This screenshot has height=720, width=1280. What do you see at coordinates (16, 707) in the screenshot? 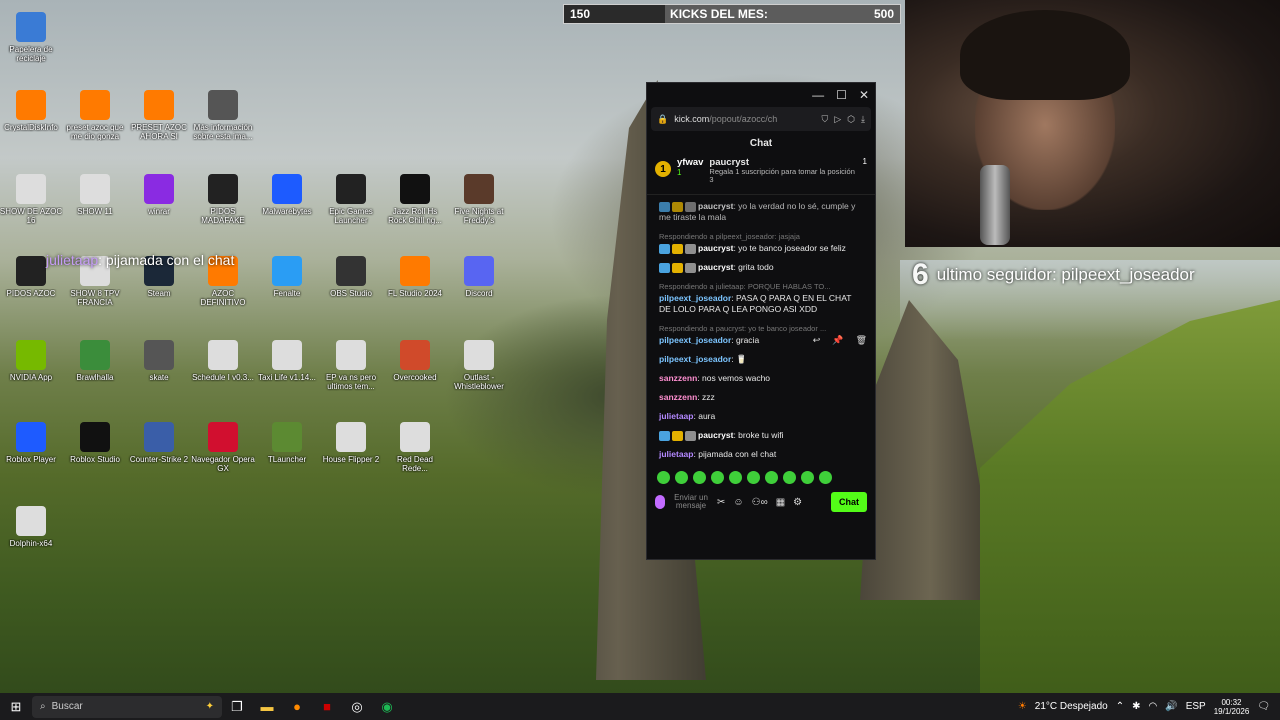
I see `windows-start-icon: ⊞` at bounding box center [16, 707].